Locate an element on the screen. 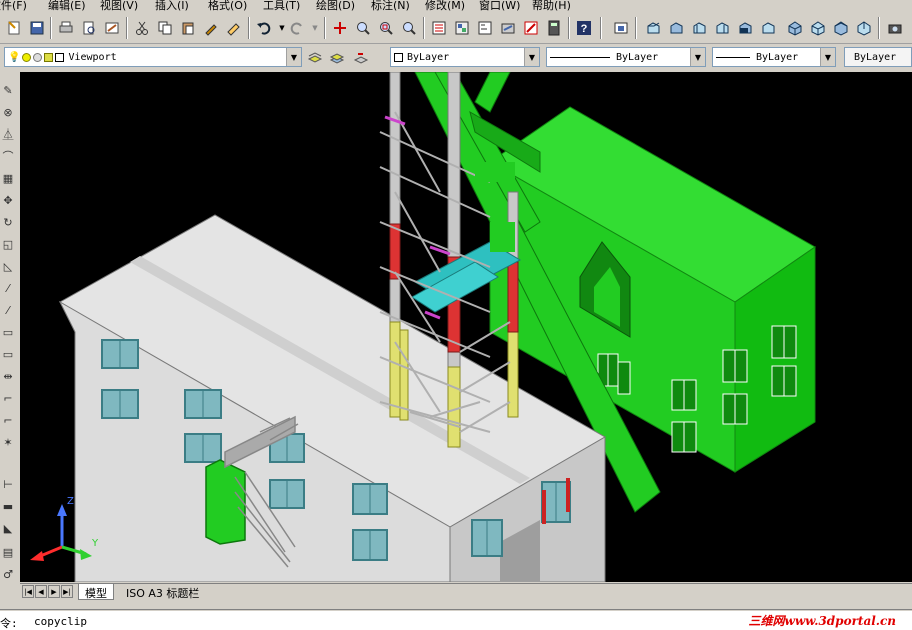  site-watermark: 三维网www.3dportal.cn is located at coordinates (822, 621).